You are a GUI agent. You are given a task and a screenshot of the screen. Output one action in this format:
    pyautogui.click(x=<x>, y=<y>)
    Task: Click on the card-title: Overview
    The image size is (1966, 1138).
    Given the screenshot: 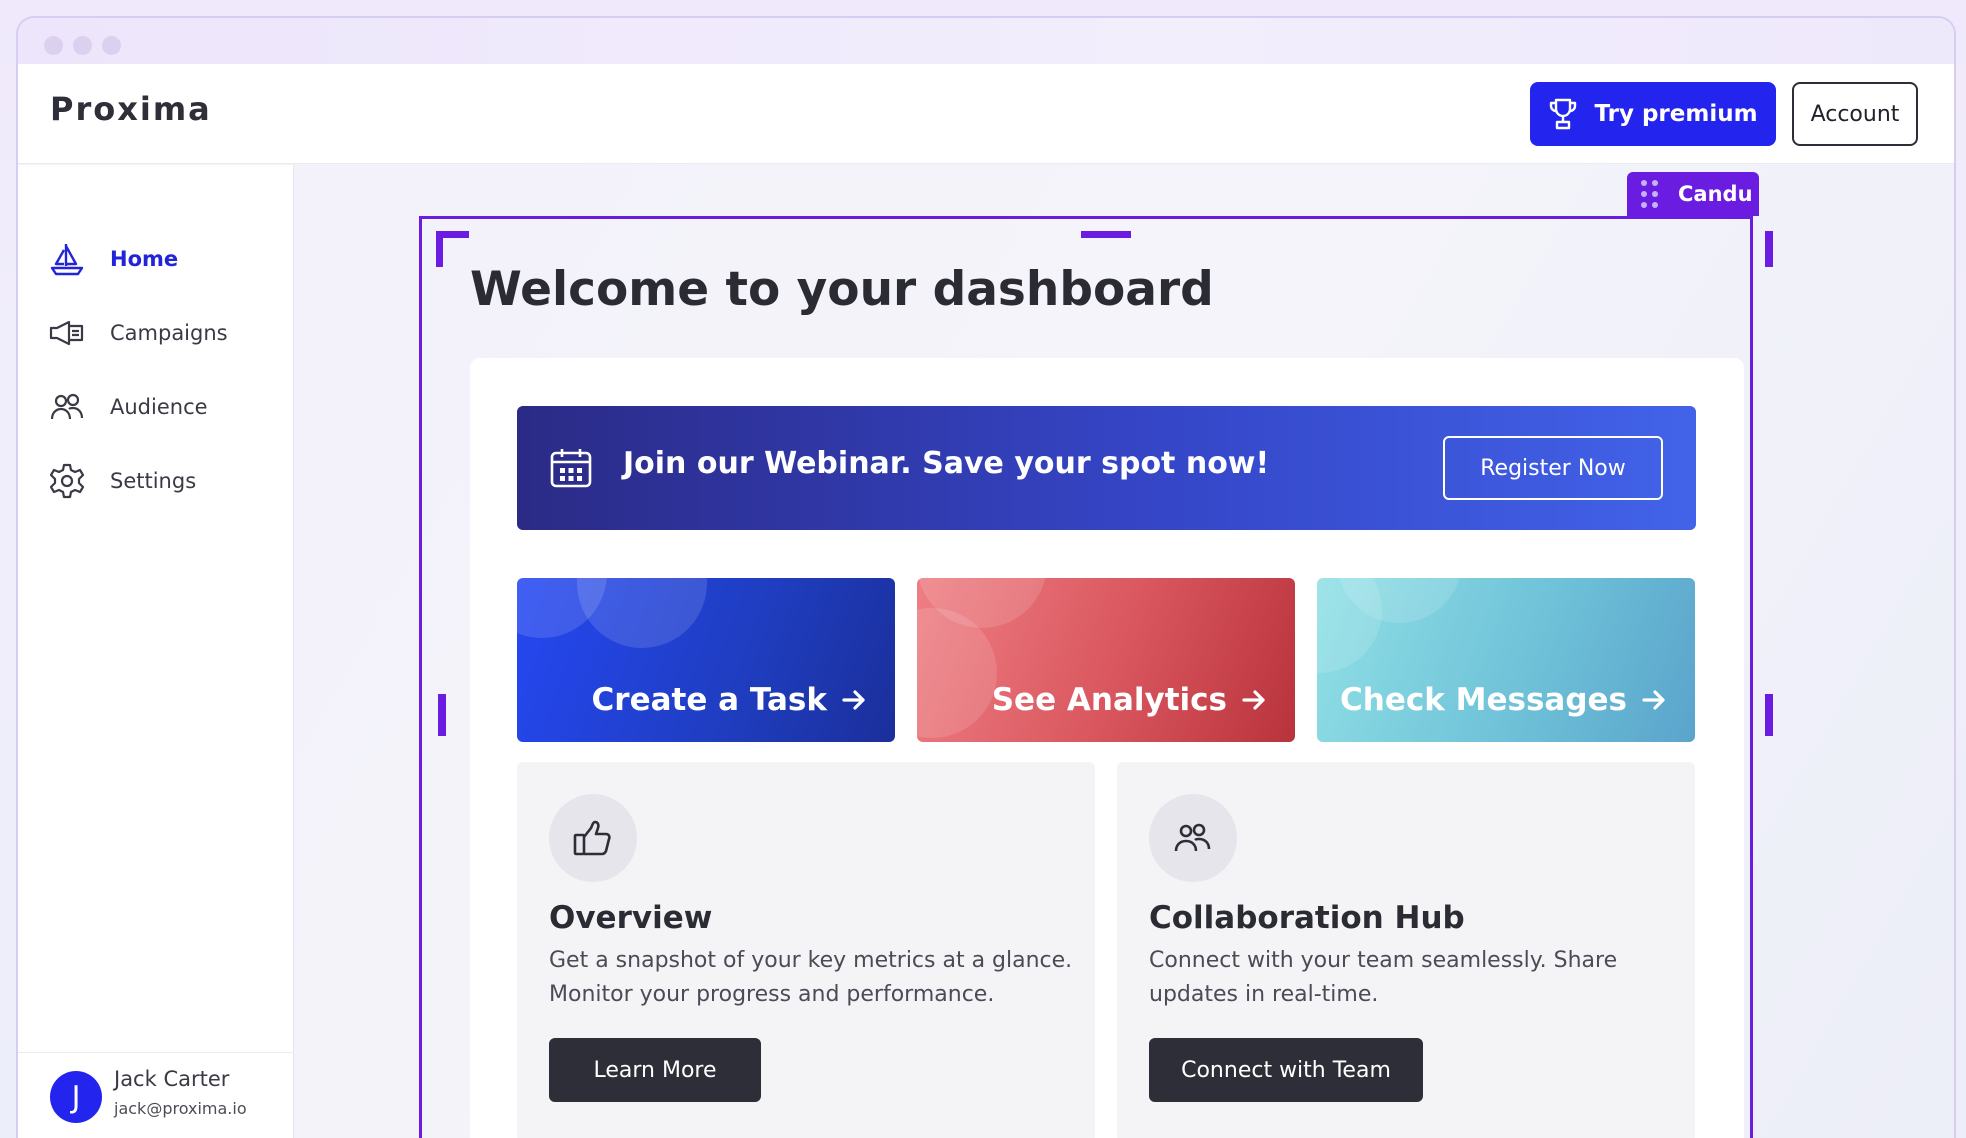 What is the action you would take?
    pyautogui.click(x=631, y=918)
    